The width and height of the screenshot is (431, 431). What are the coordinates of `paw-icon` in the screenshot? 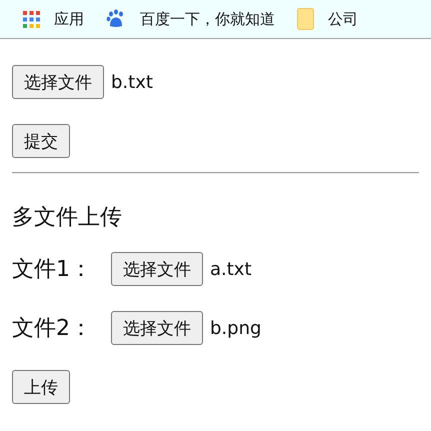 It's located at (116, 19).